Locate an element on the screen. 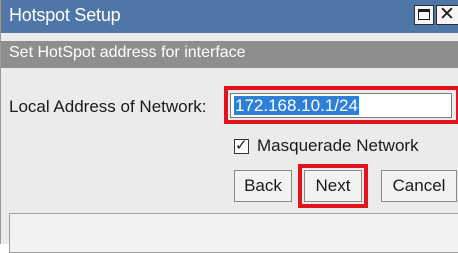  local-address-input: 172.168.10.1/24 is located at coordinates (341, 105).